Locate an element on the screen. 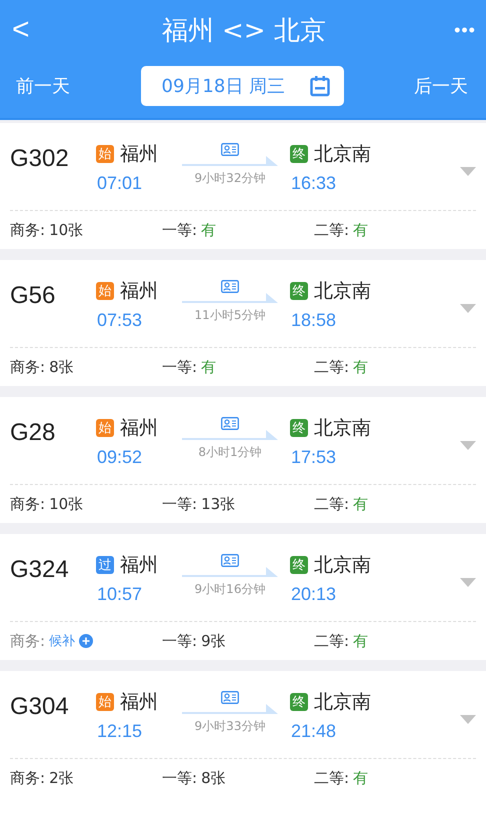  train-time: 12:15 is located at coordinates (120, 731).